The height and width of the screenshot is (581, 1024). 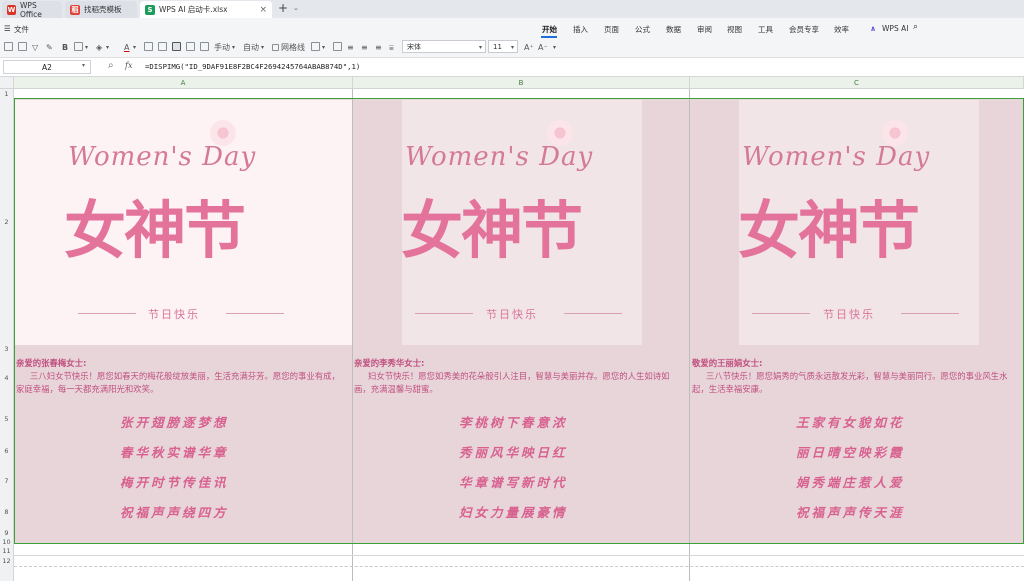 What do you see at coordinates (7, 542) in the screenshot?
I see `row-header-10: 10` at bounding box center [7, 542].